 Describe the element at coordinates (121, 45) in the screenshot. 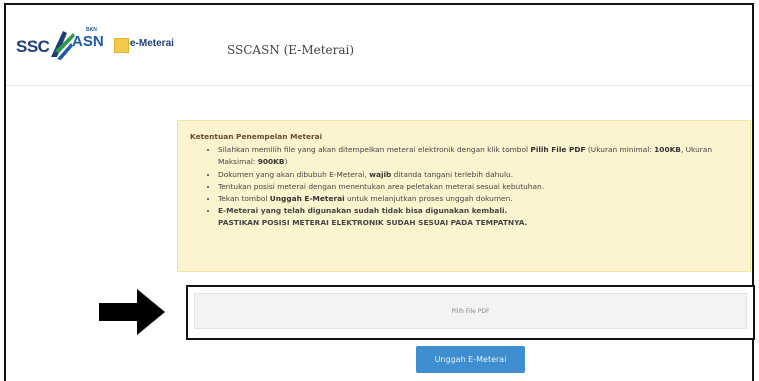

I see `emeterai-logo-icon` at that location.